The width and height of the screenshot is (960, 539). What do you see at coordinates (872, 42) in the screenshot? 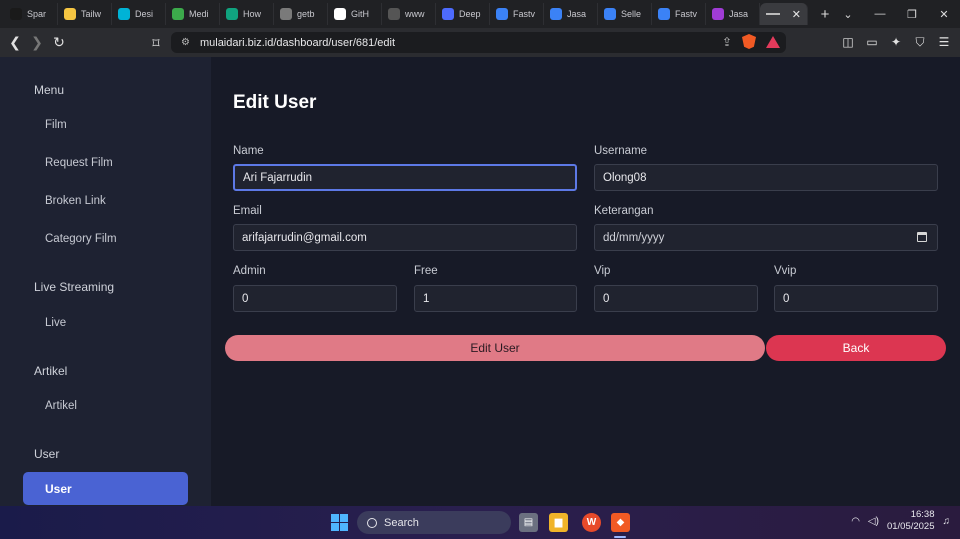
I see `wallet-icon: ▭` at bounding box center [872, 42].